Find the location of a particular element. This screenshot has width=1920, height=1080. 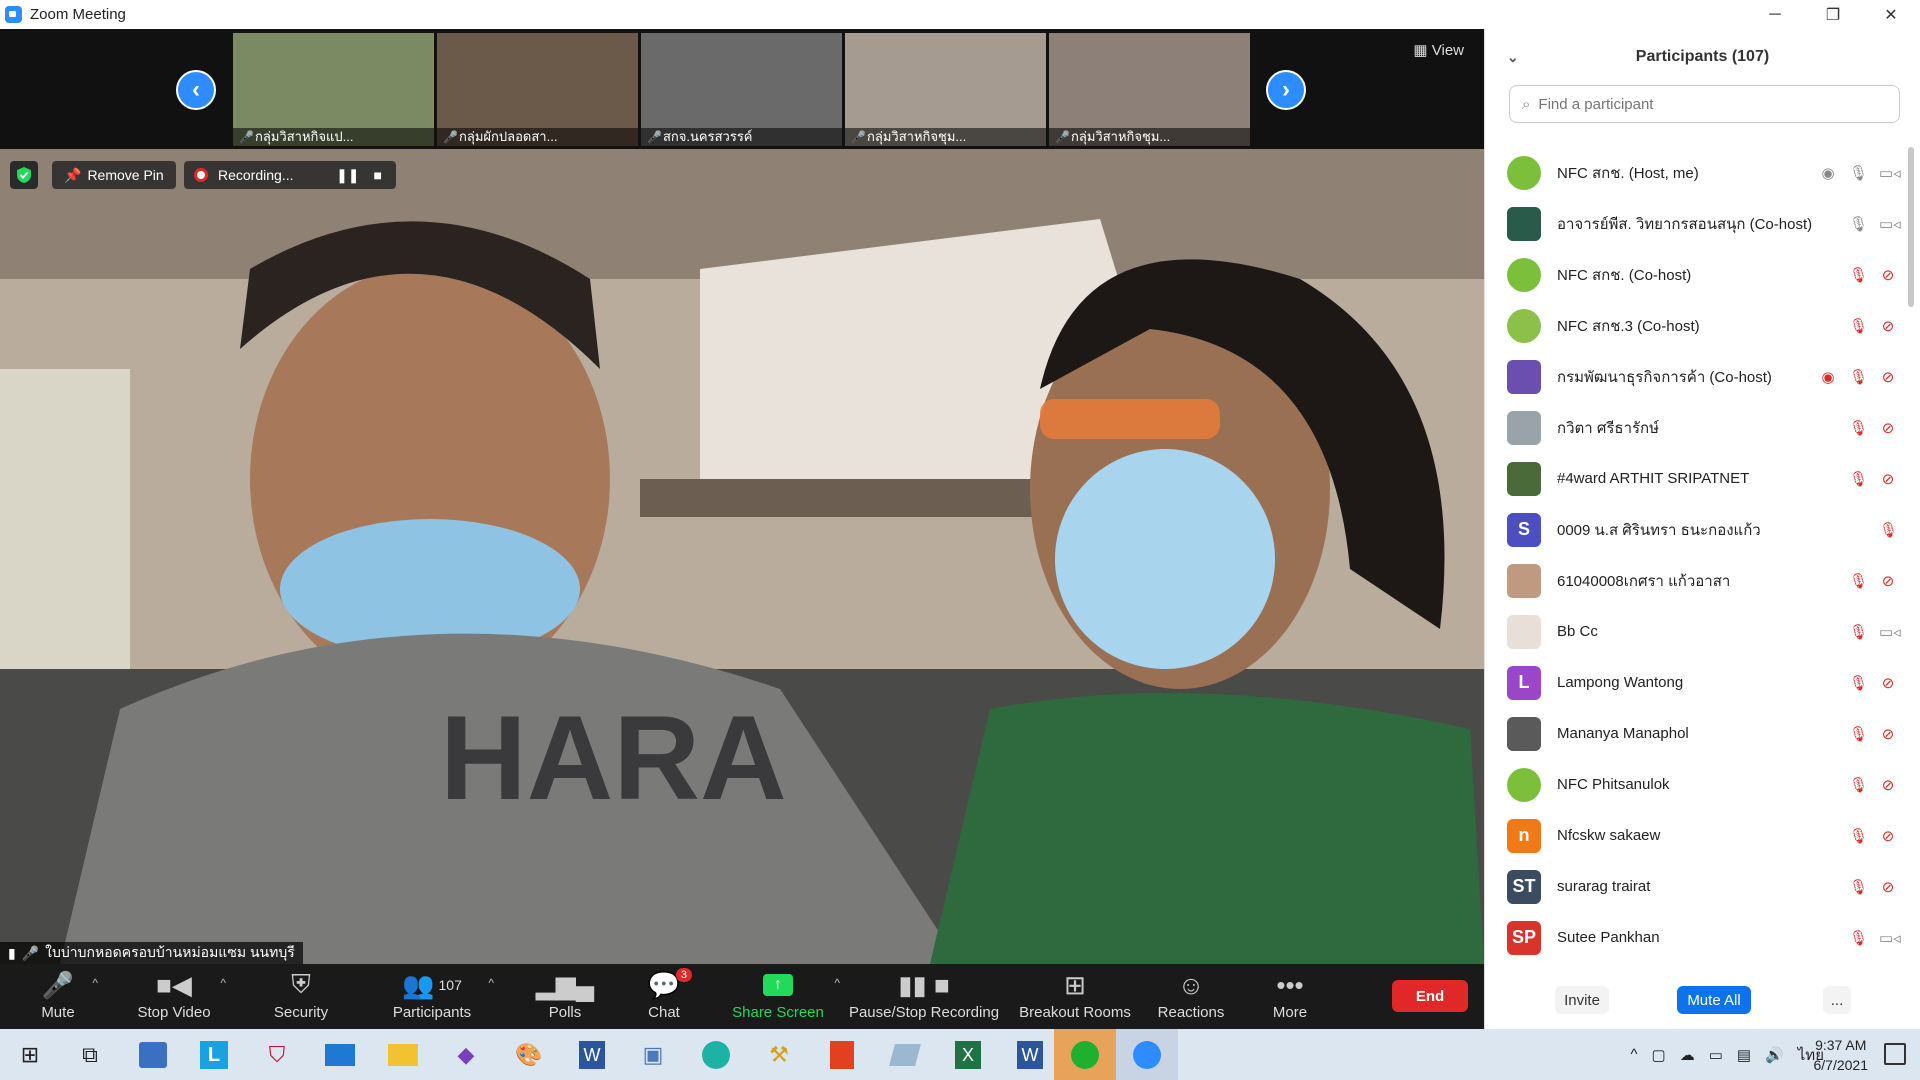

maximize-button: ❐ is located at coordinates (1833, 14).